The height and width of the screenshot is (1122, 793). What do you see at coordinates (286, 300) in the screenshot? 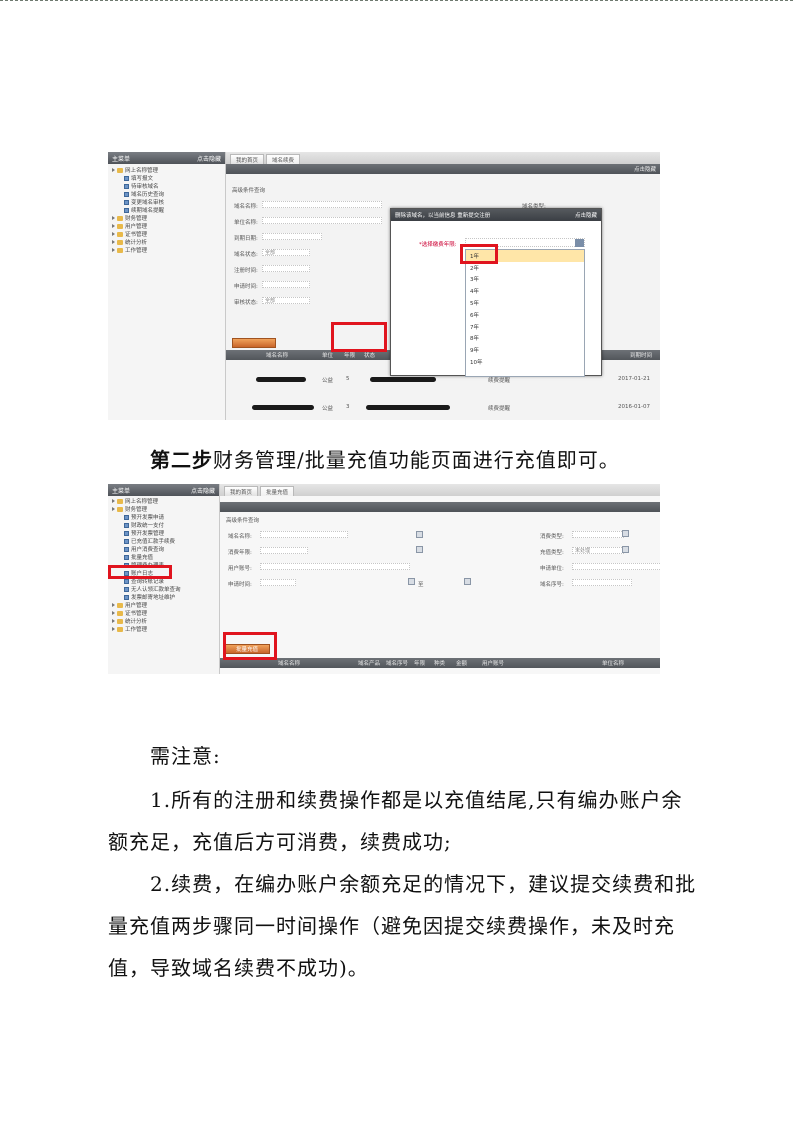
I see `review-status-select: 全部` at bounding box center [286, 300].